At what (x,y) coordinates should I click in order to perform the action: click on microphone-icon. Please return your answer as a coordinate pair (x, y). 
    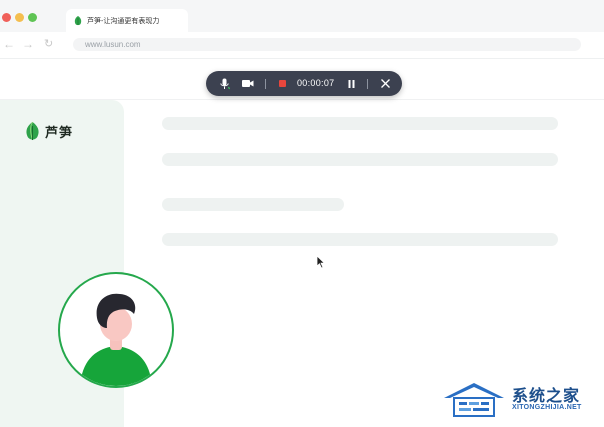
    Looking at the image, I should click on (225, 83).